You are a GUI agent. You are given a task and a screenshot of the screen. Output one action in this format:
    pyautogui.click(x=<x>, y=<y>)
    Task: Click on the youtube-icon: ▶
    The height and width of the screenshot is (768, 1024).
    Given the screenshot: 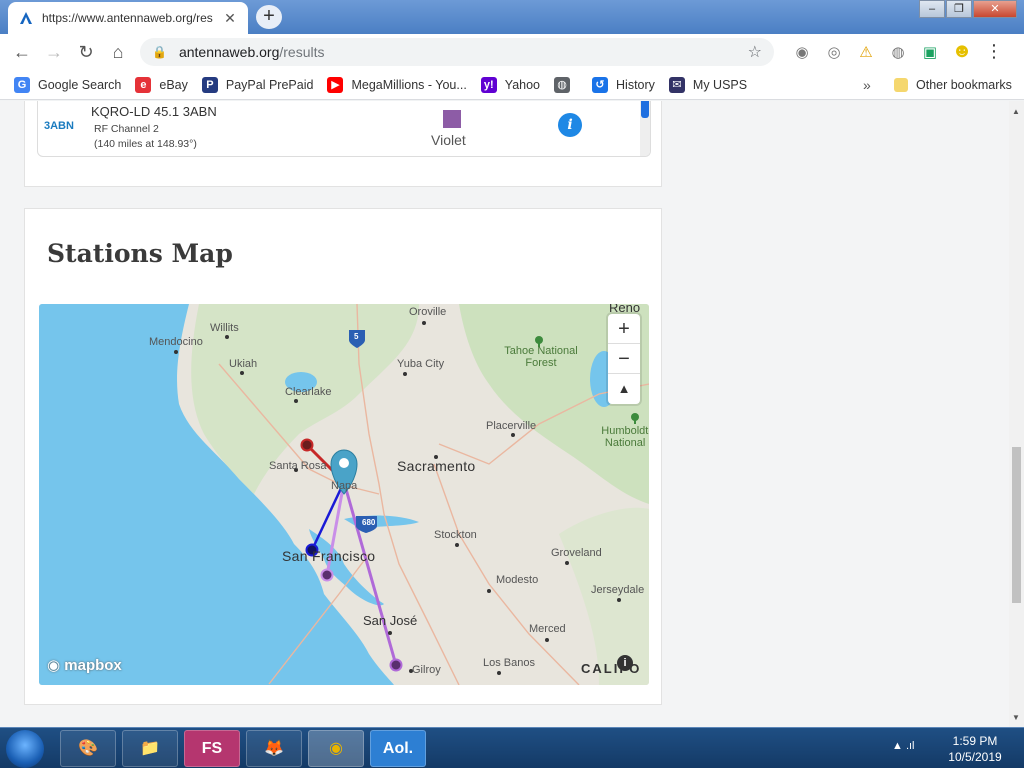 What is the action you would take?
    pyautogui.click(x=335, y=84)
    